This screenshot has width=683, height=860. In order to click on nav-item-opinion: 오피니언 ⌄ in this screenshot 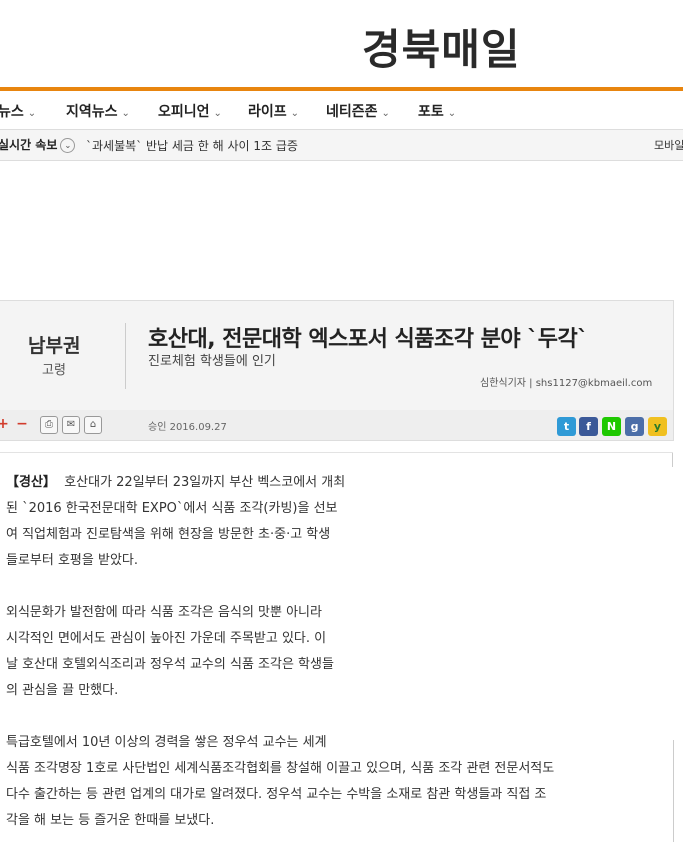, I will do `click(190, 111)`.